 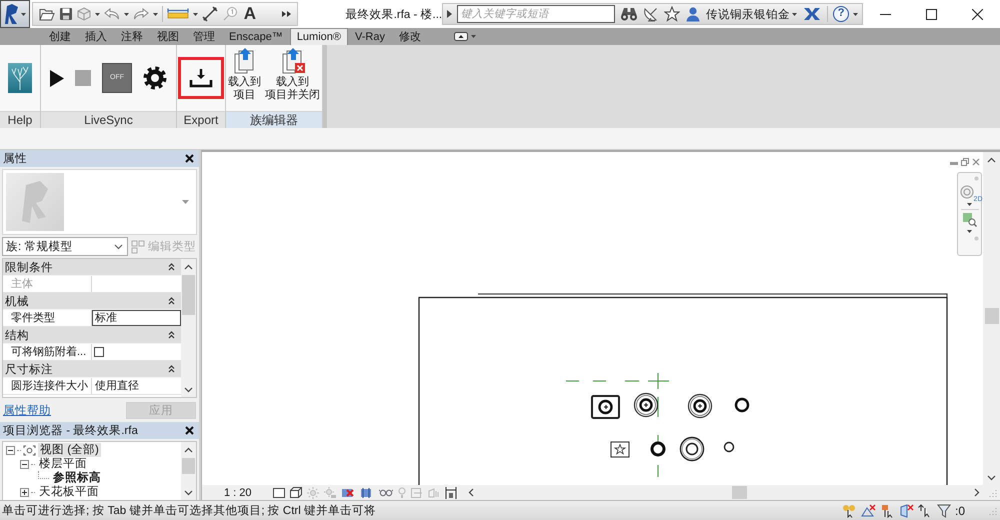 What do you see at coordinates (210, 14) in the screenshot?
I see `aligned-dimension-icon` at bounding box center [210, 14].